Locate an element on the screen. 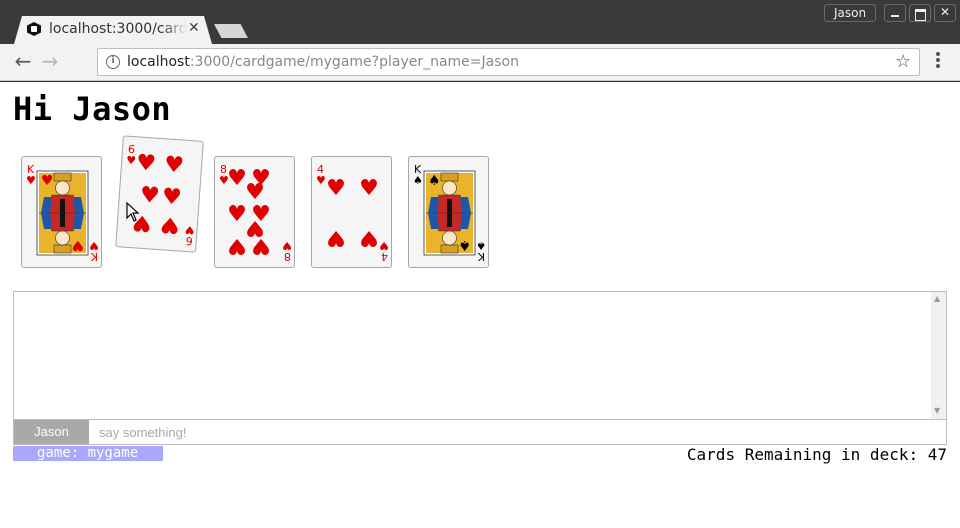  forward-arrow-icon: → is located at coordinates (50, 62).